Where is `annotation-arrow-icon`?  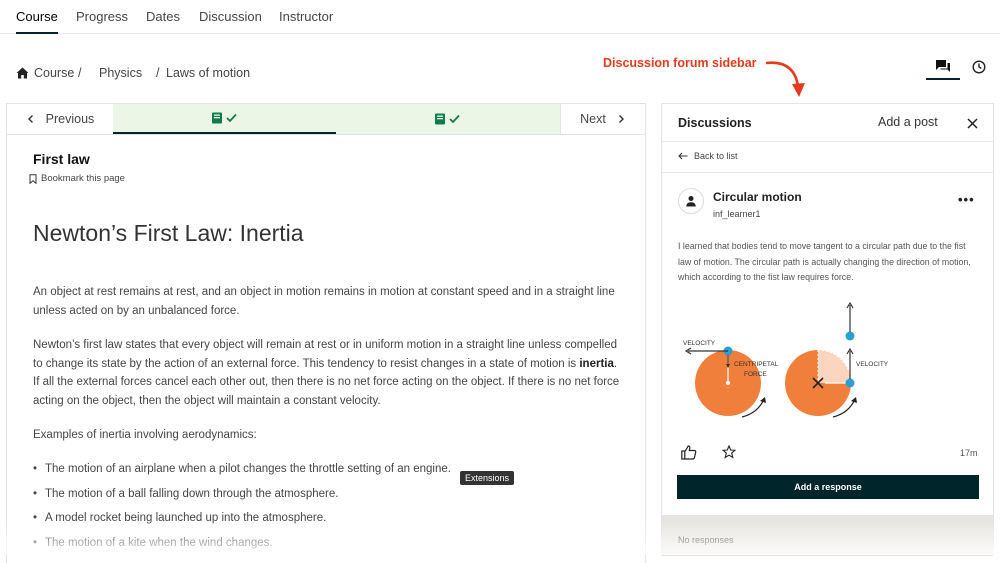
annotation-arrow-icon is located at coordinates (785, 79).